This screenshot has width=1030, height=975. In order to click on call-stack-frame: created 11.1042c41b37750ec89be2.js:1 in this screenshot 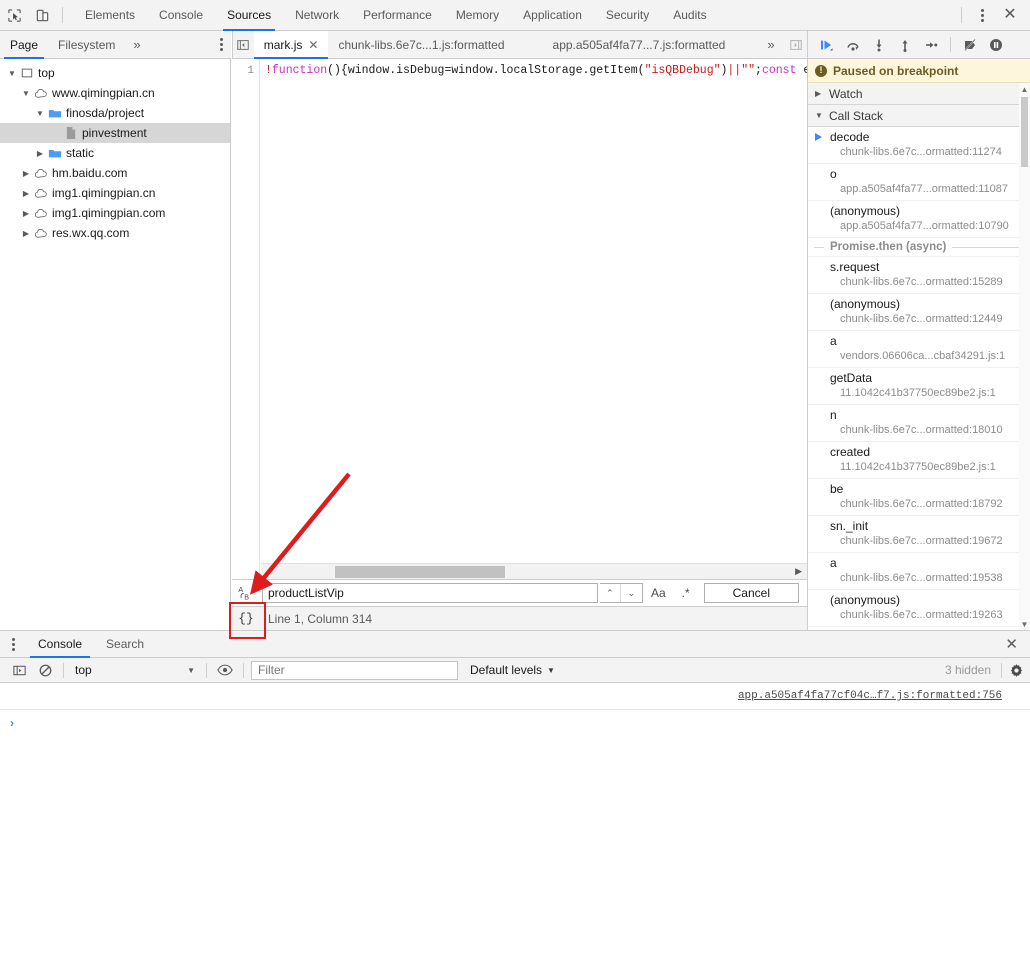, I will do `click(919, 460)`.